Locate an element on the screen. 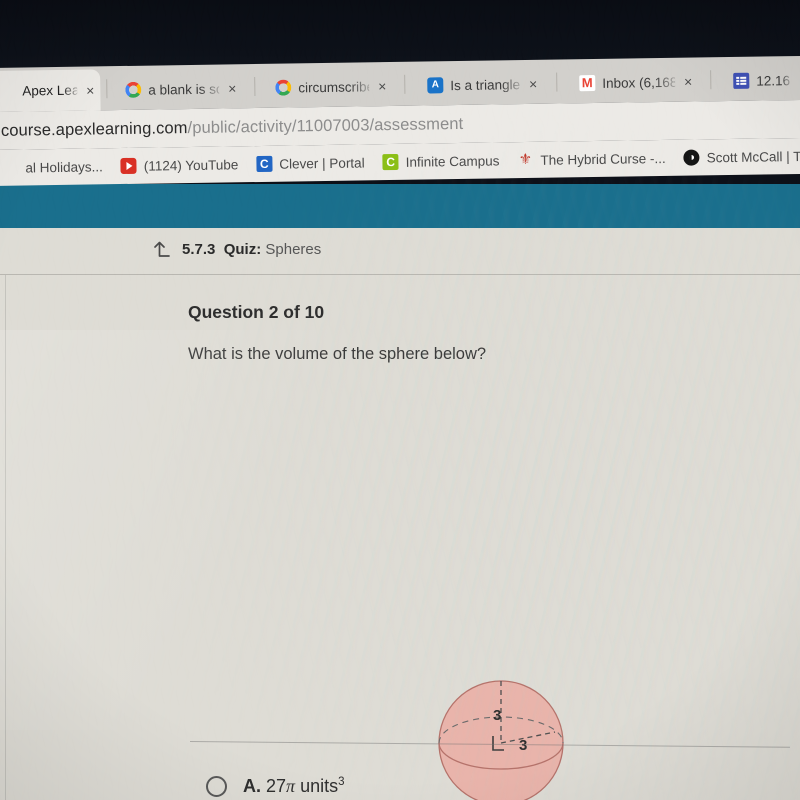  generic-bookmark-icon is located at coordinates (10, 168).